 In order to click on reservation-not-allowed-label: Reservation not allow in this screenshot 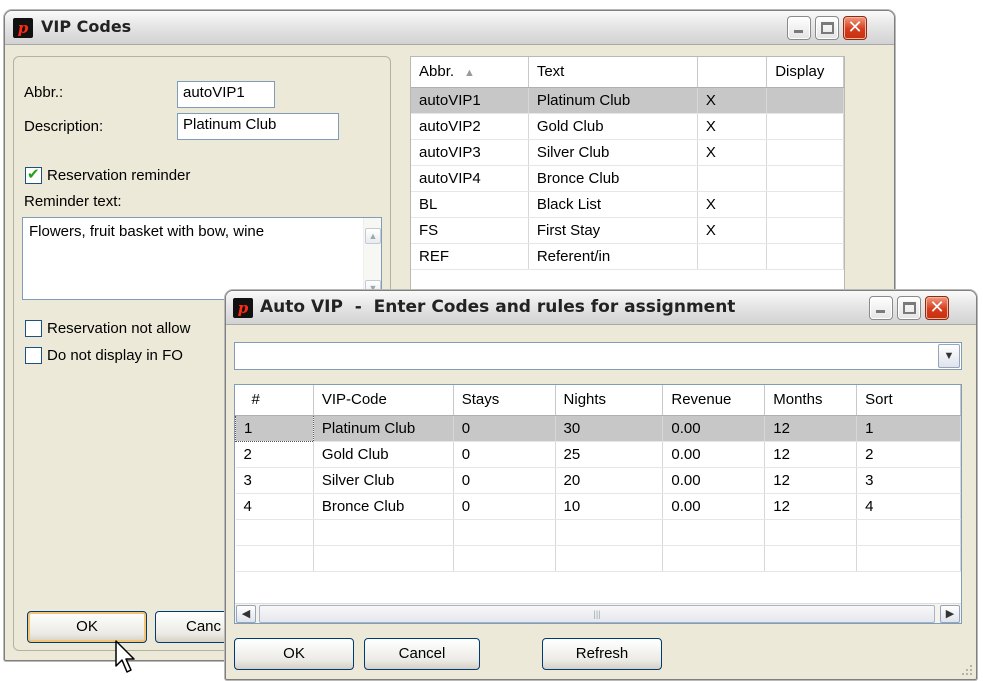, I will do `click(119, 328)`.